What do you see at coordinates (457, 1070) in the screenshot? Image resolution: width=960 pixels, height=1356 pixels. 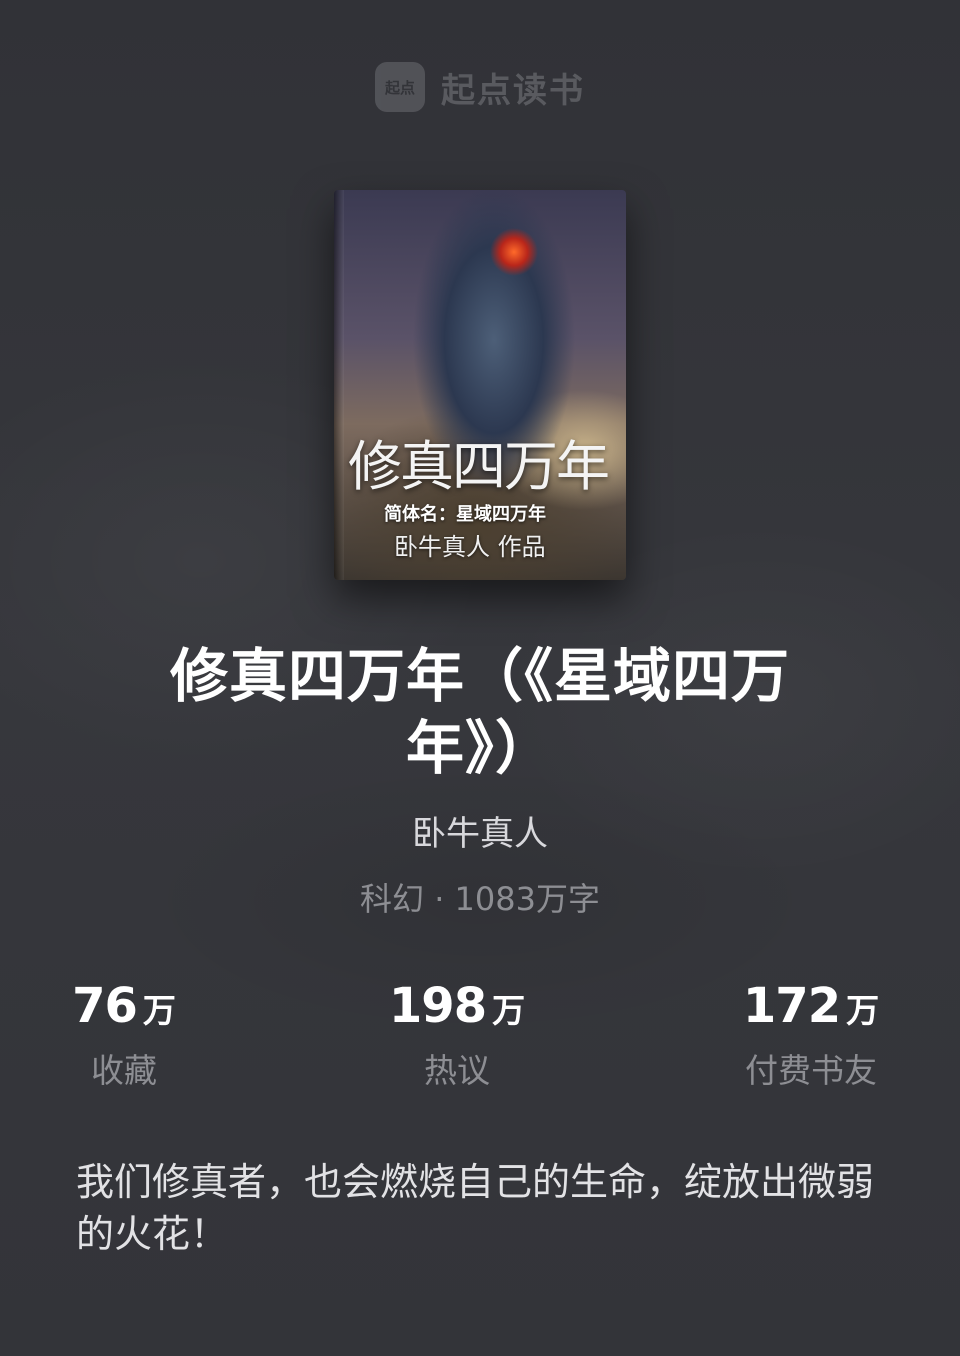 I see `stat-label: 热议` at bounding box center [457, 1070].